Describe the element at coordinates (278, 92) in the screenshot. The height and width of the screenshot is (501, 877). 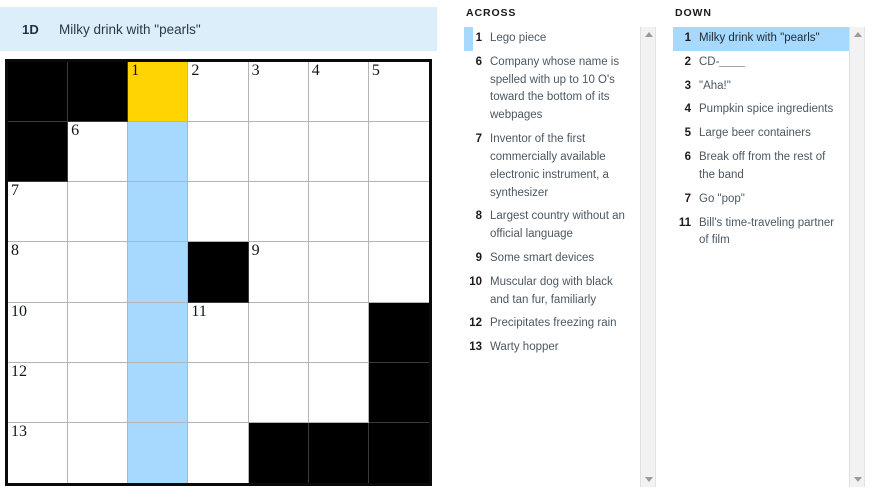
I see `grid-cell: 3` at that location.